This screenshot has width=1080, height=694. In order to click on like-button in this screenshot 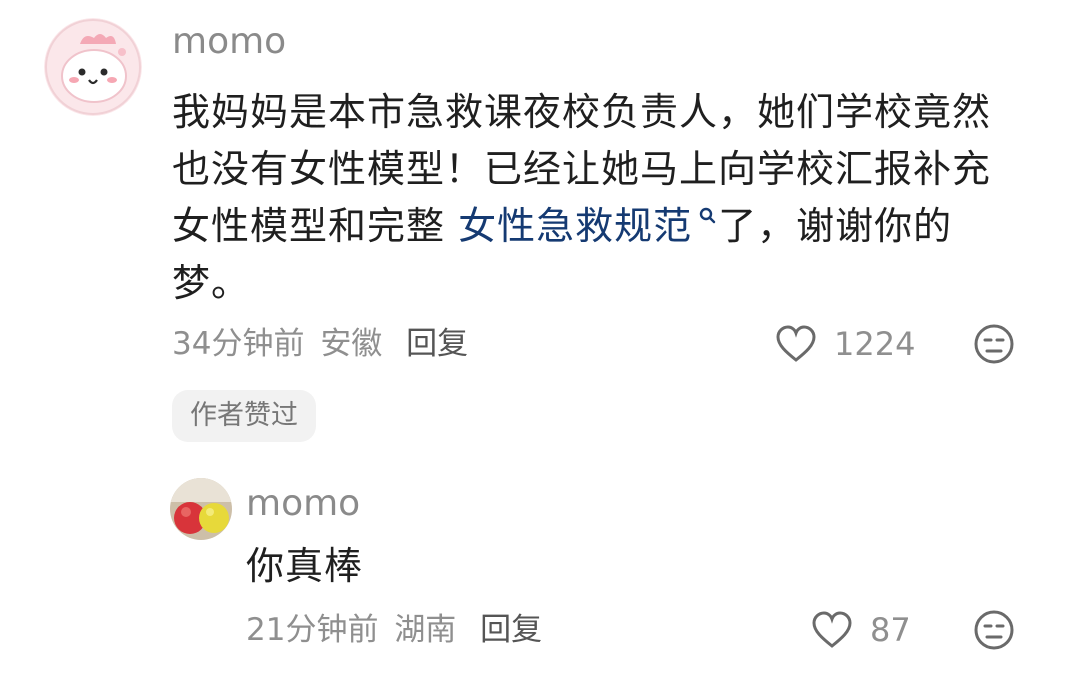, I will do `click(796, 344)`.